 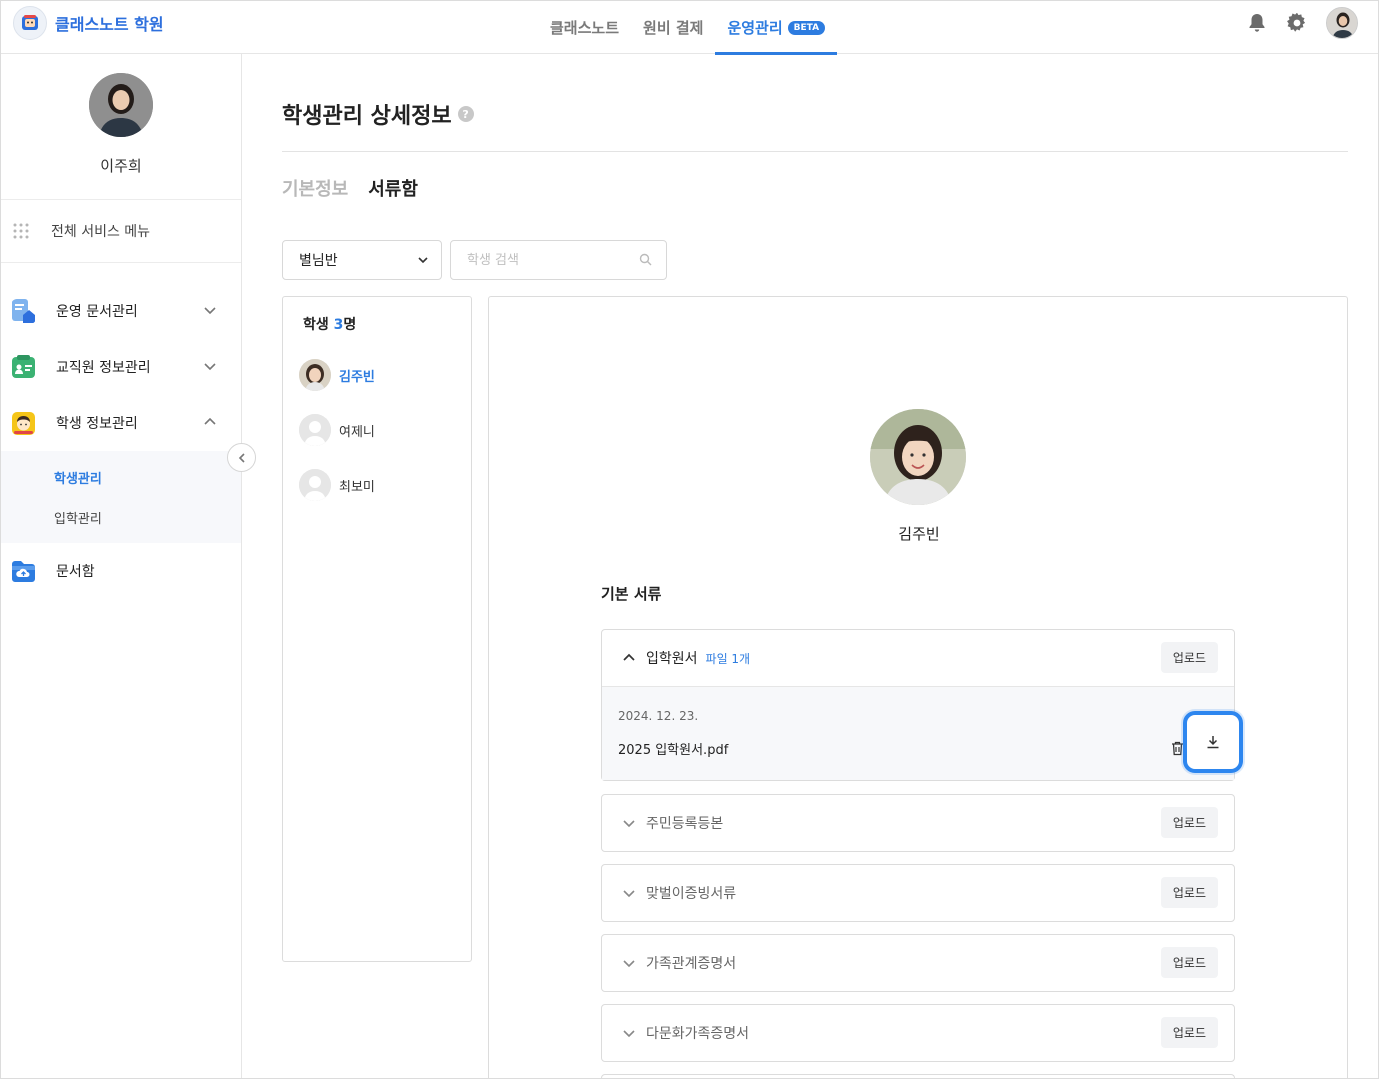 I want to click on staff-card-icon, so click(x=23, y=366).